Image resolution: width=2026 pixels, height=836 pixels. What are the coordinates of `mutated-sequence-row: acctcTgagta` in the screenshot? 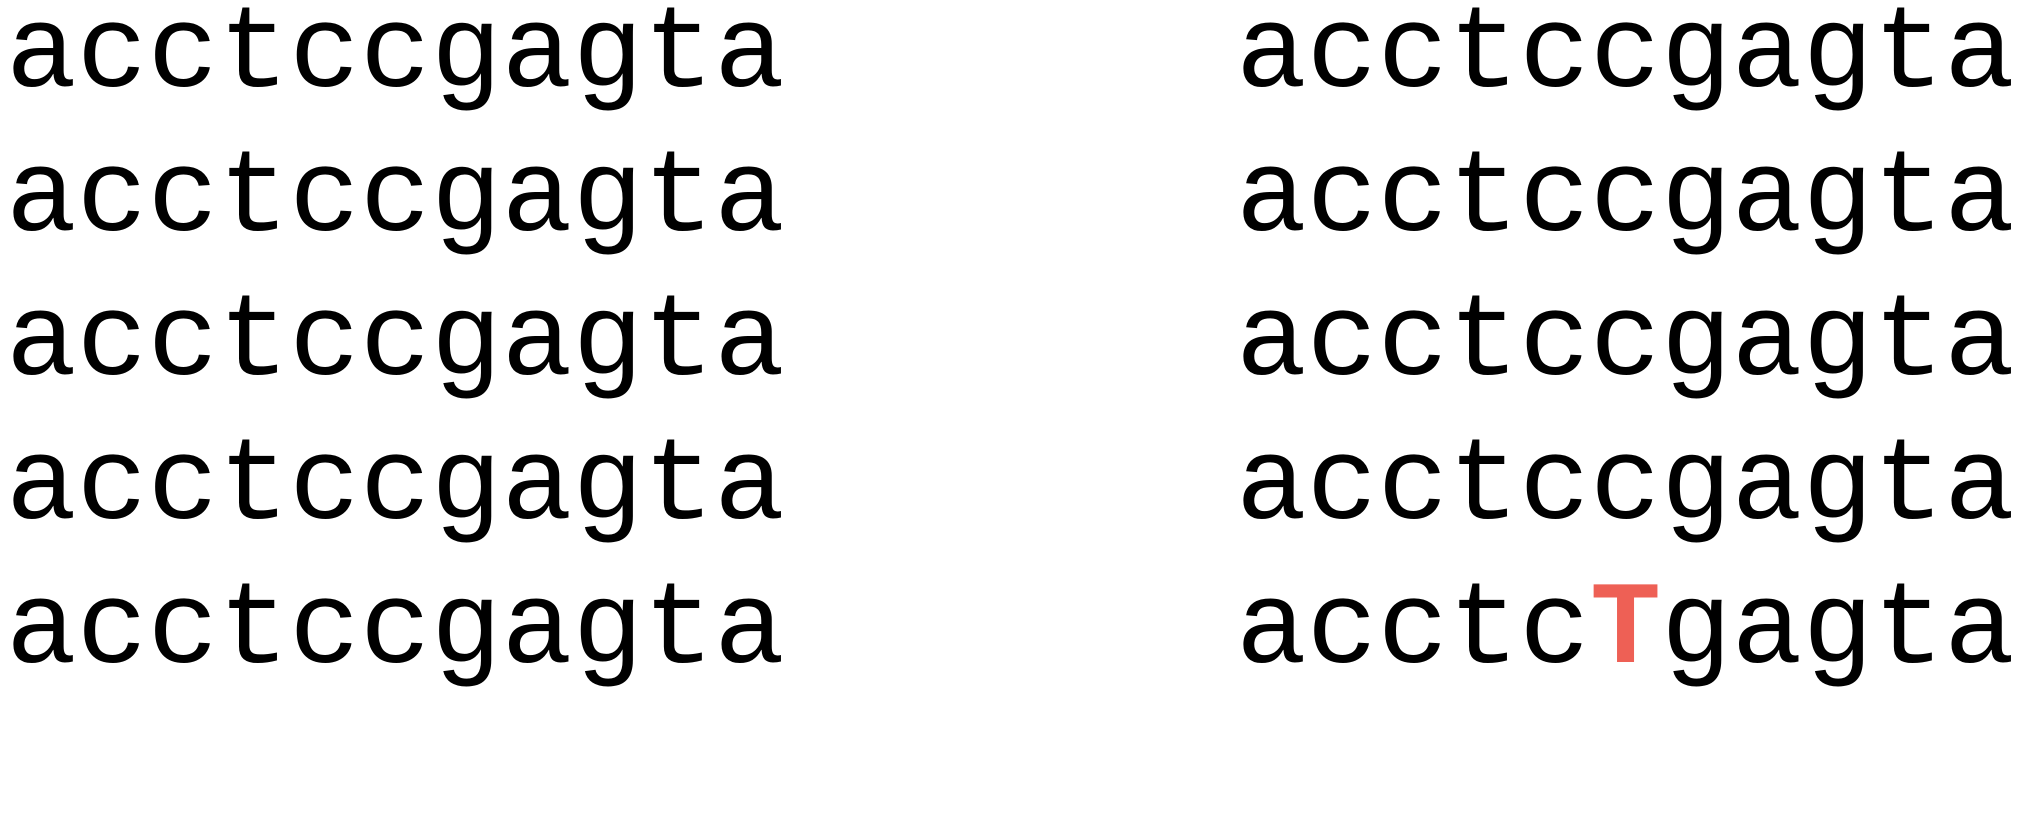 It's located at (1625, 632).